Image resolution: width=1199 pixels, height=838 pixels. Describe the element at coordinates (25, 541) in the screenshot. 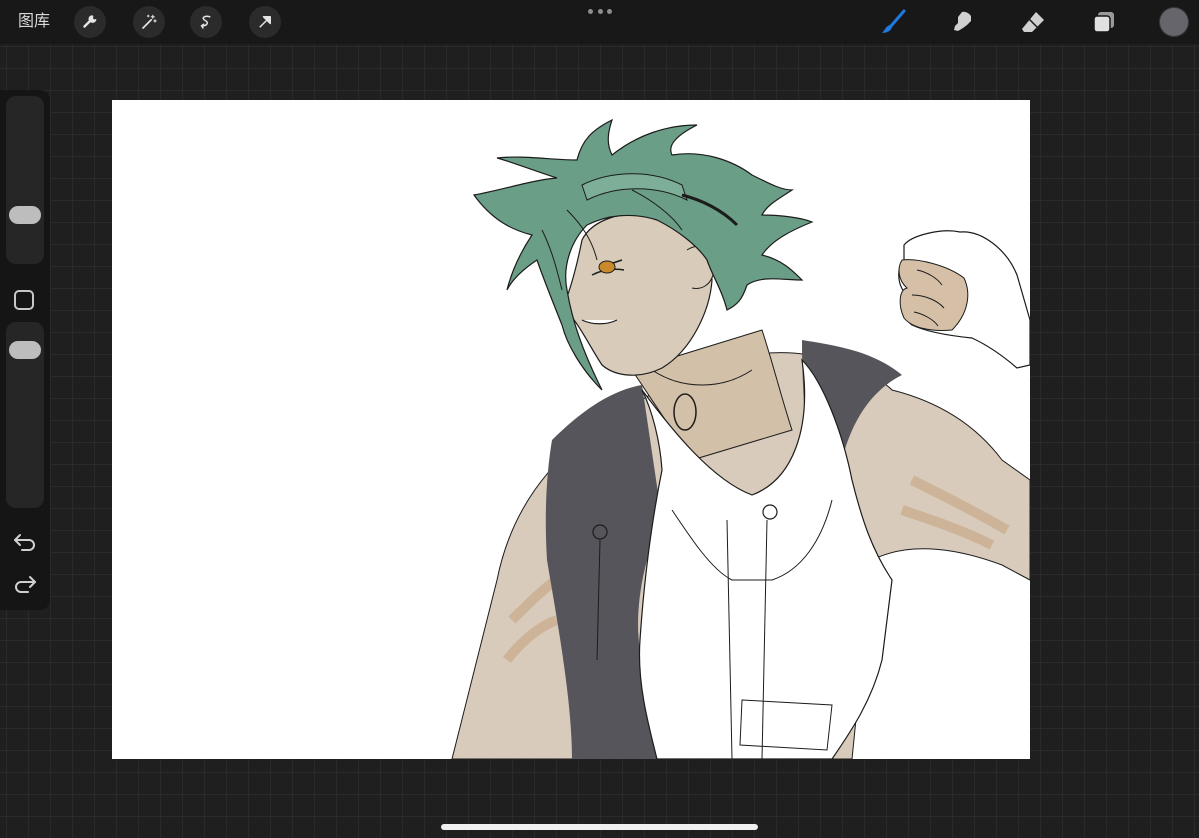

I see `undo-icon` at that location.